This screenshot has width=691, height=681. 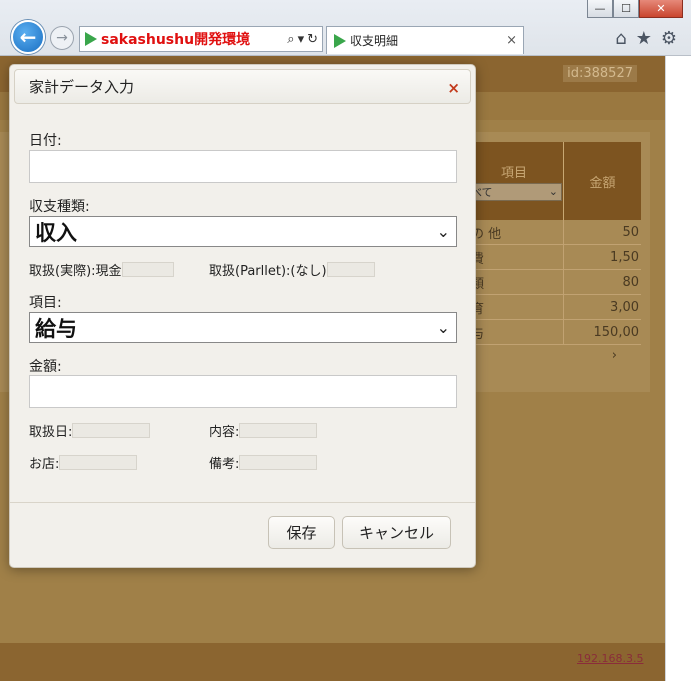 I want to click on footer-ip-link: 192.168.3.5, so click(x=610, y=658).